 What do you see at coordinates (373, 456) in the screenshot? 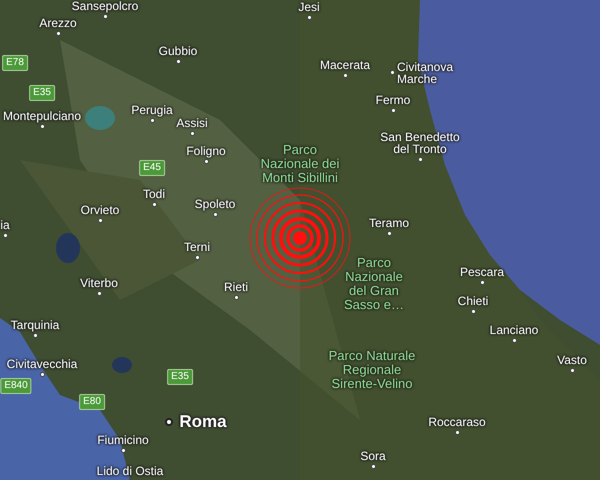
I see `place-label: Sora` at bounding box center [373, 456].